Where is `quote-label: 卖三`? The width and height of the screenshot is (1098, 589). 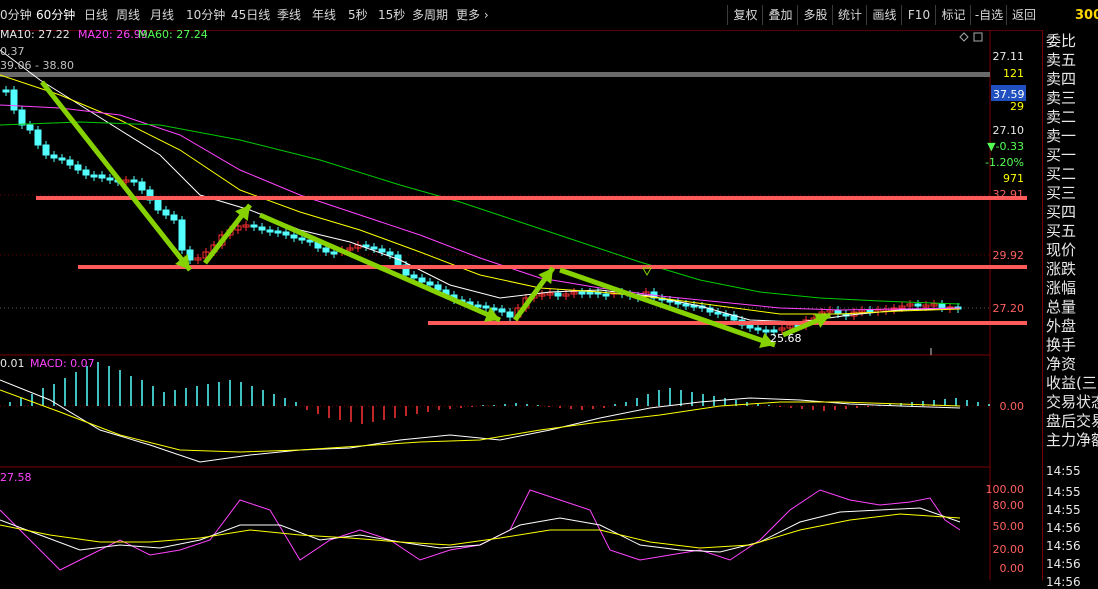
quote-label: 卖三 is located at coordinates (1061, 98).